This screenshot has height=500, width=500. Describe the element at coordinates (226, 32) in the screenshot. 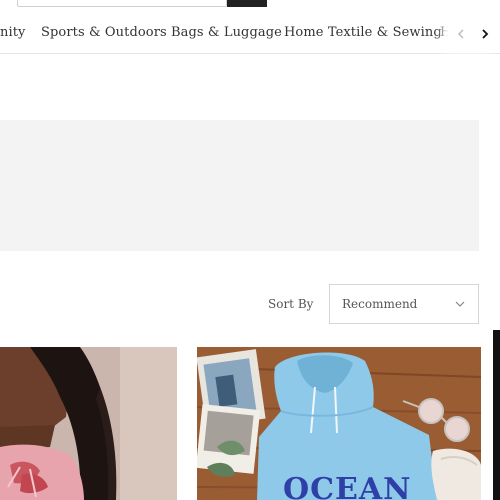

I see `category-item-bags-luggage: Bags & Luggage` at that location.